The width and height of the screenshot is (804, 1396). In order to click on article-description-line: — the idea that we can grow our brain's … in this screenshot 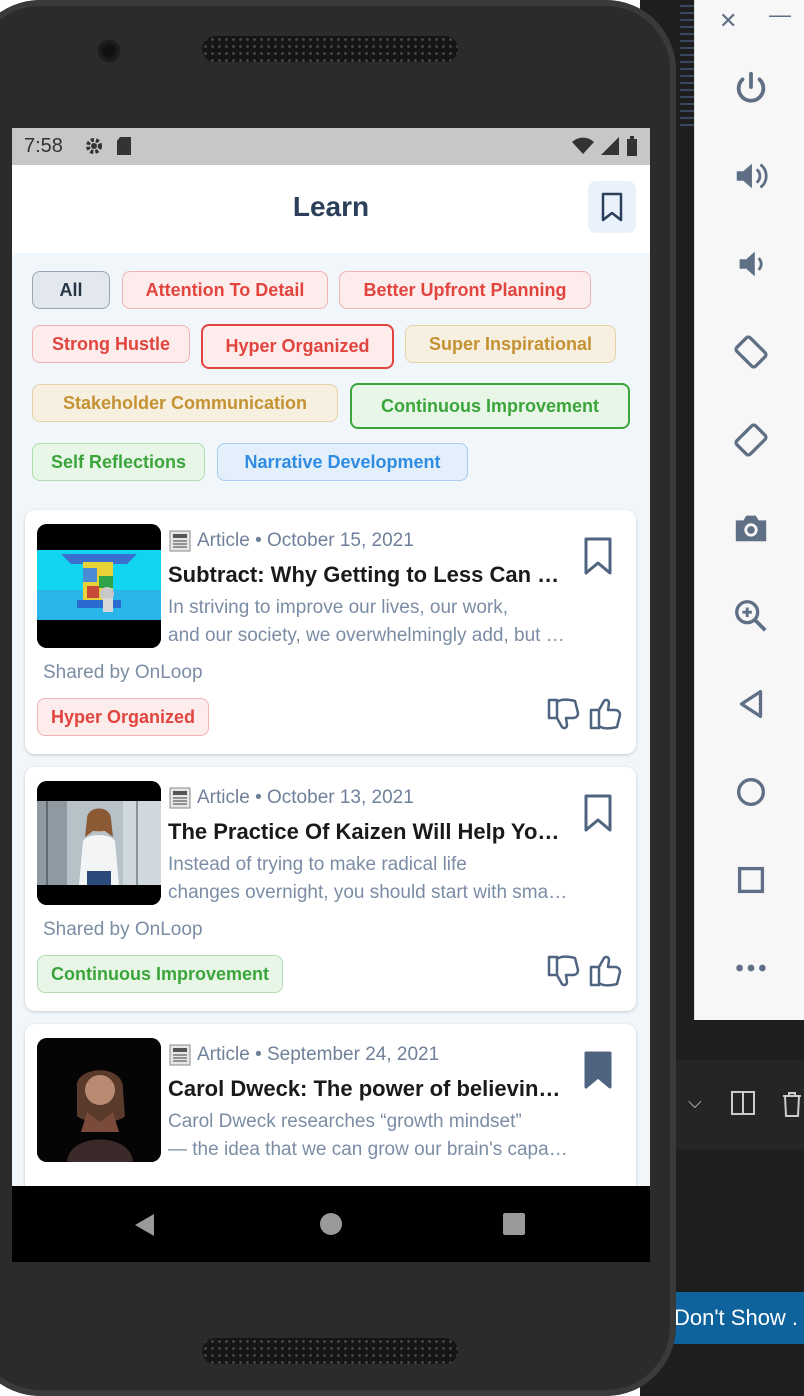, I will do `click(368, 1149)`.